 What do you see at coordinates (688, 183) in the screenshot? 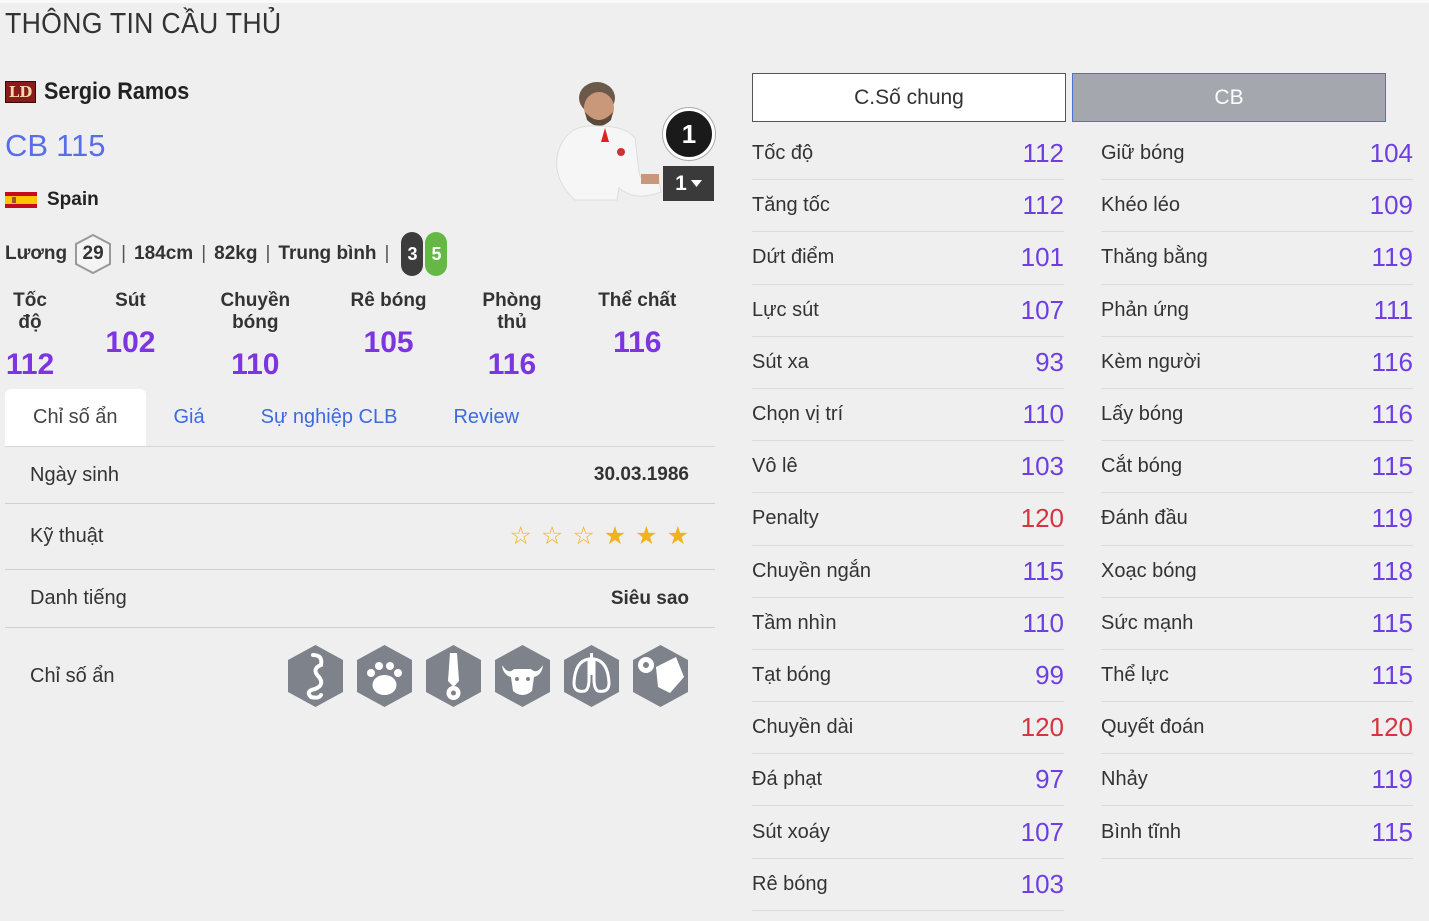
I see `upgrade-level-select: 1` at bounding box center [688, 183].